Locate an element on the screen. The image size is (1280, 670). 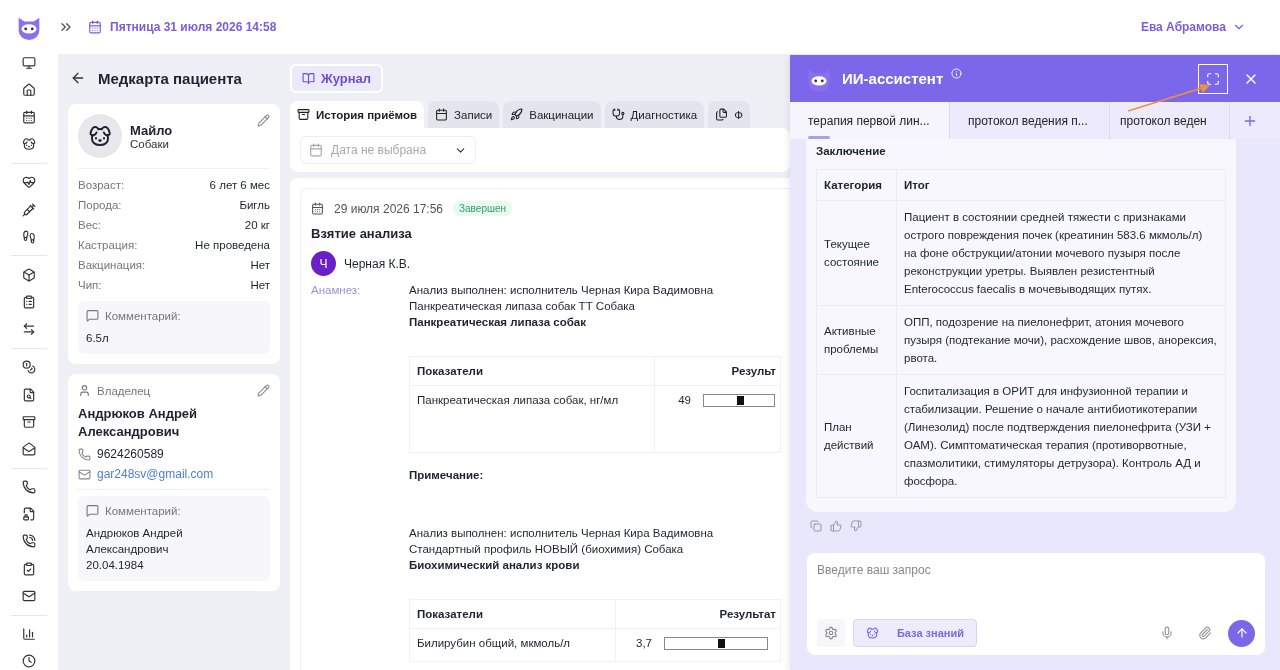
mail-icon is located at coordinates (84, 474).